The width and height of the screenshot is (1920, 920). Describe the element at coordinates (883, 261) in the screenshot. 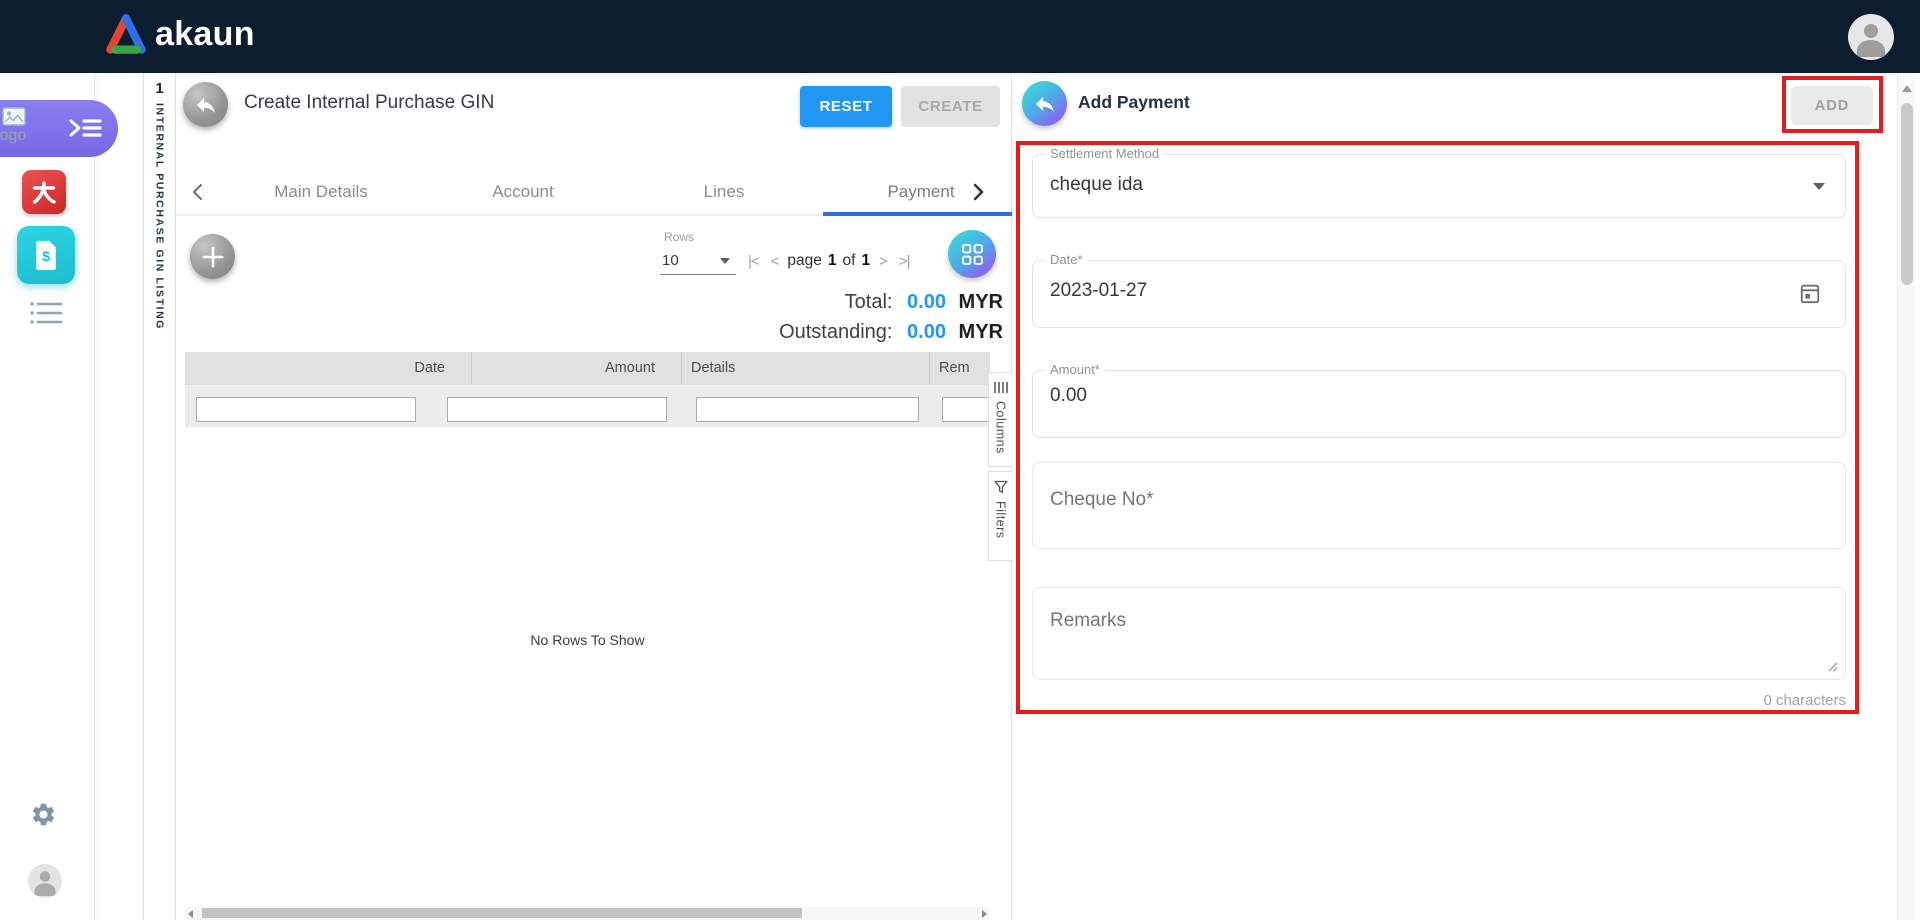

I see `next-page-button: >` at that location.